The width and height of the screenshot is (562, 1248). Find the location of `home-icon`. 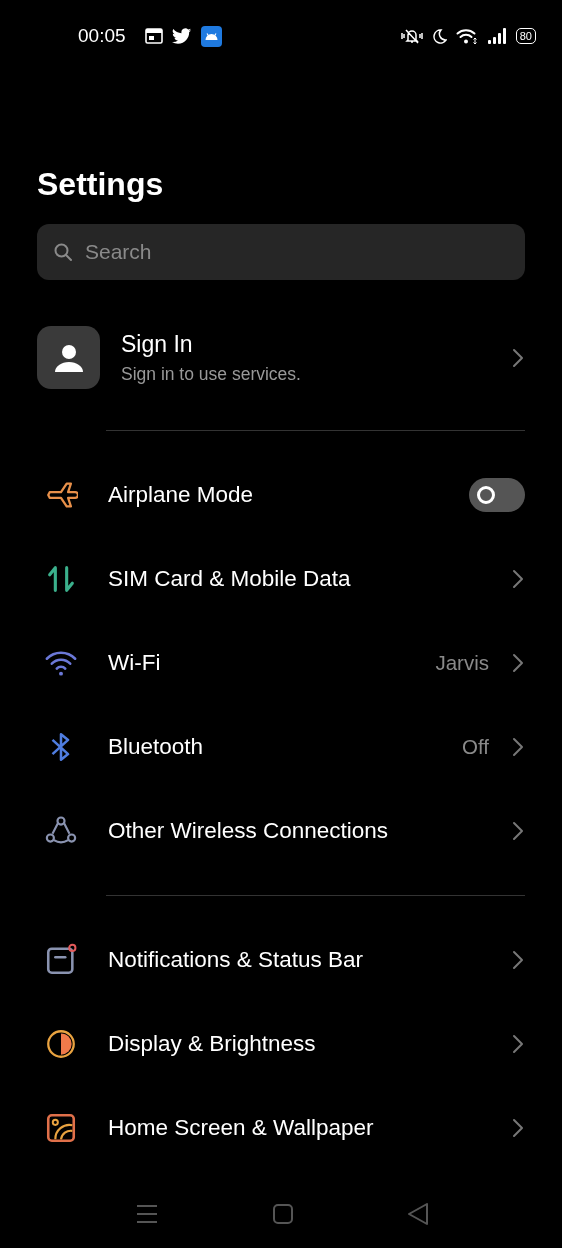

home-icon is located at coordinates (282, 1214).